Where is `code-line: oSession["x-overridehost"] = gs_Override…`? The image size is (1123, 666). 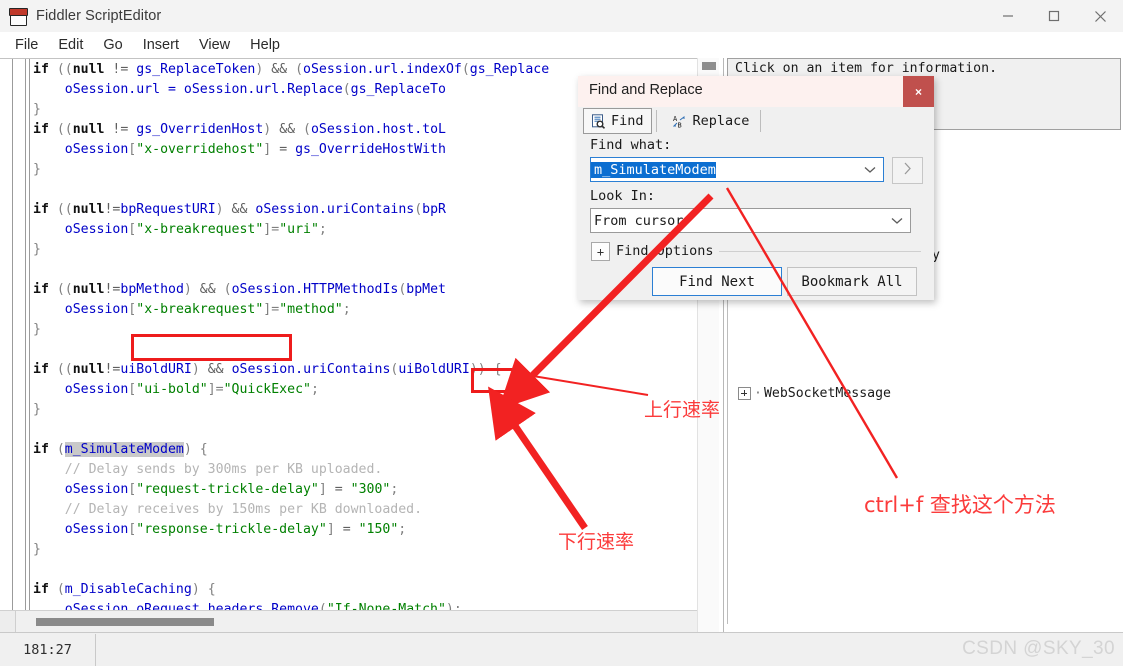 code-line: oSession["x-overridehost"] = gs_Override… is located at coordinates (255, 149).